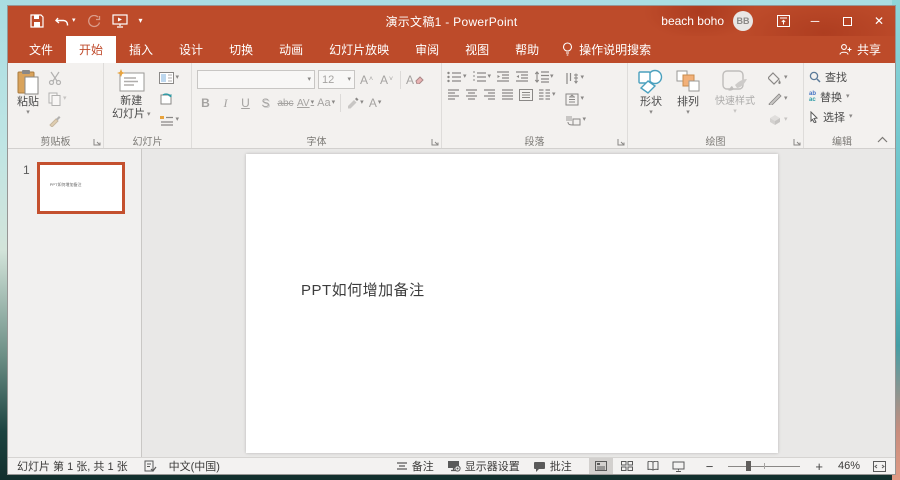 The height and width of the screenshot is (480, 900). What do you see at coordinates (879, 466) in the screenshot?
I see `fit-slide-to-window-icon` at bounding box center [879, 466].